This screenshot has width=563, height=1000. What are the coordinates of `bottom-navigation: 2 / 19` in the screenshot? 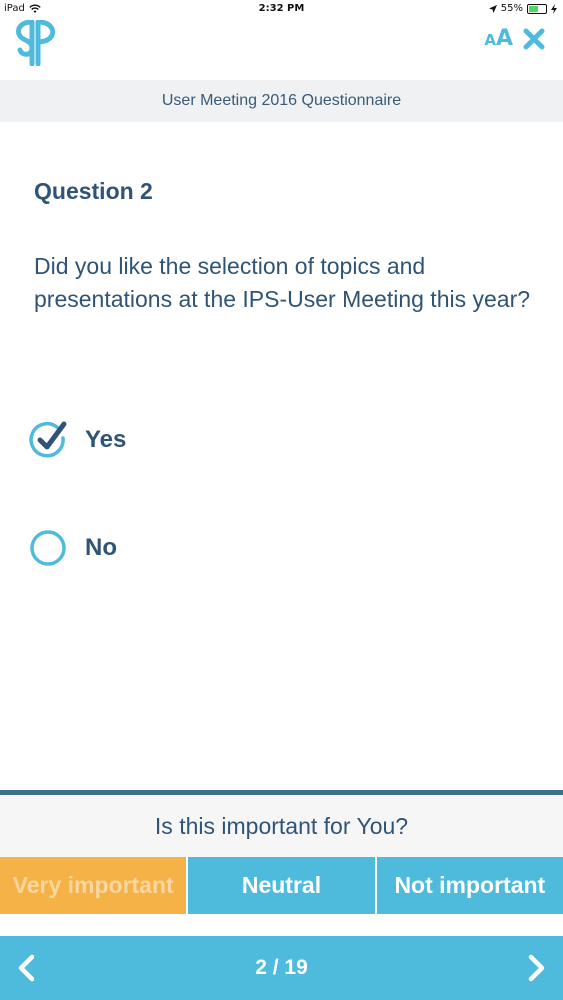 It's located at (281, 968).